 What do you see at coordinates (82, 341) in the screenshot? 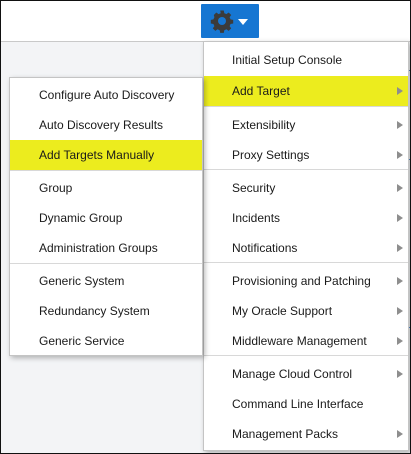
I see `submenu-item-label: Generic Service` at bounding box center [82, 341].